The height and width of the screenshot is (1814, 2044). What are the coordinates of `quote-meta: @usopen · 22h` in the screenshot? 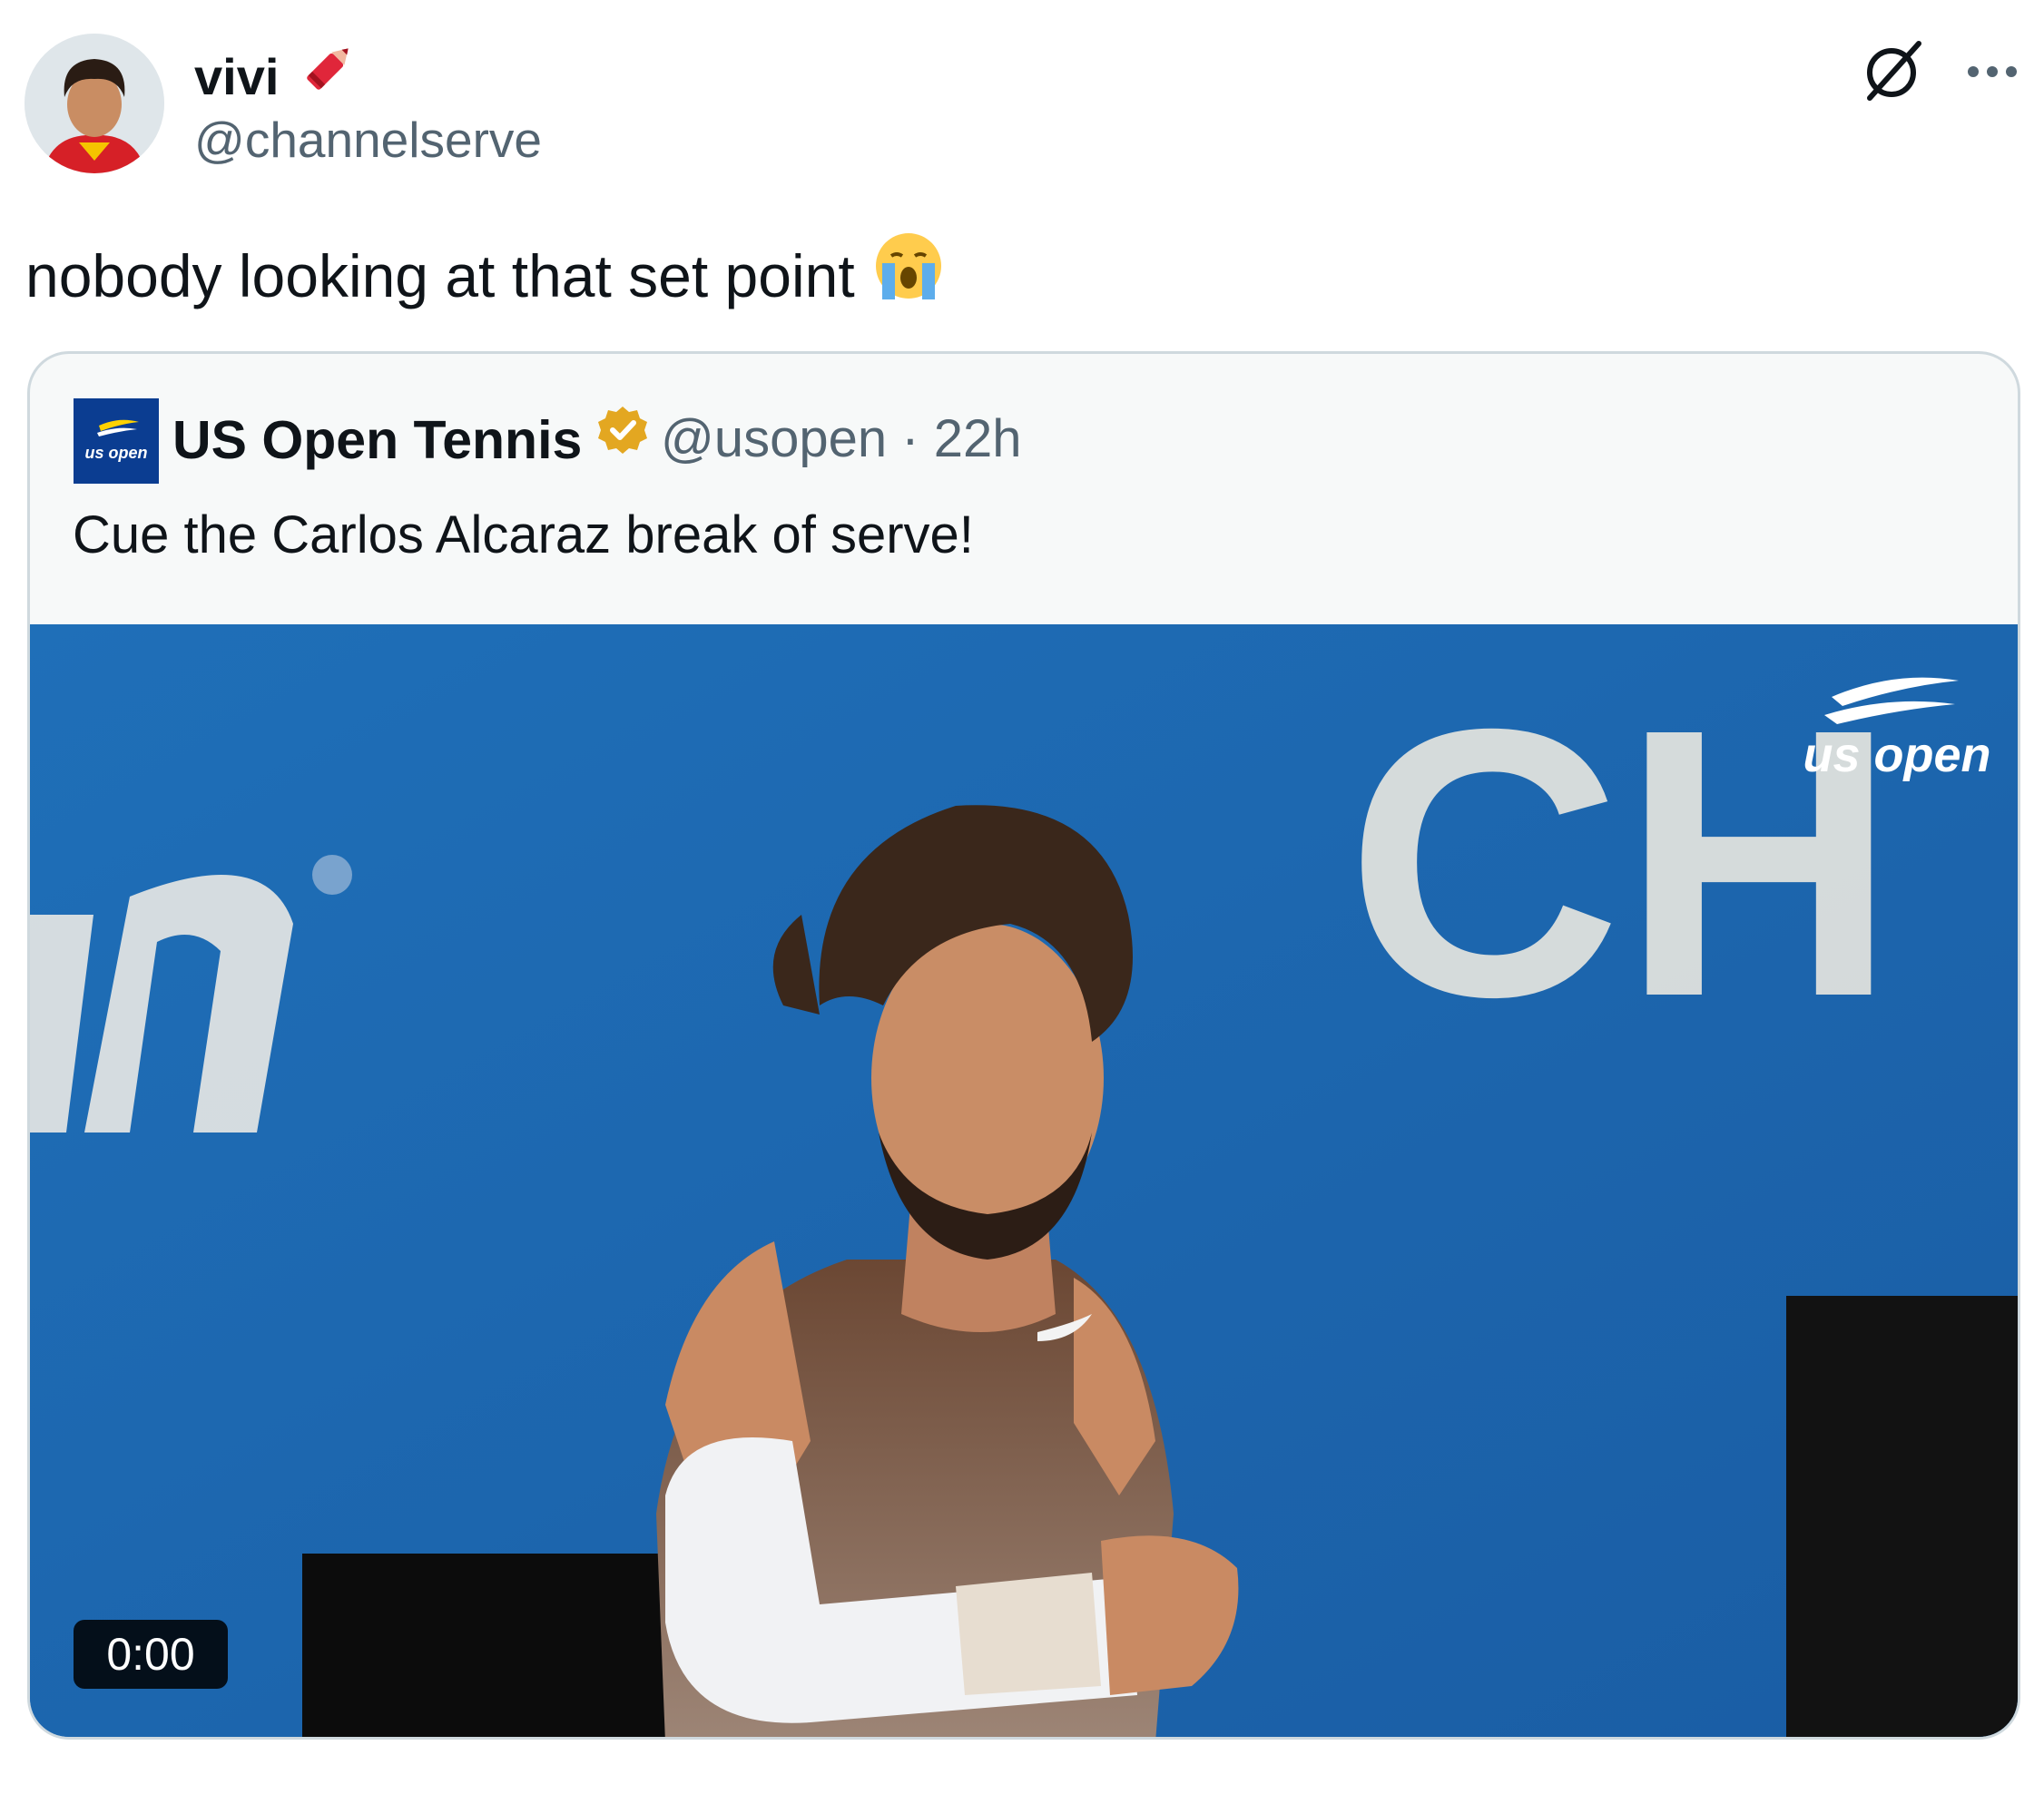 It's located at (841, 439).